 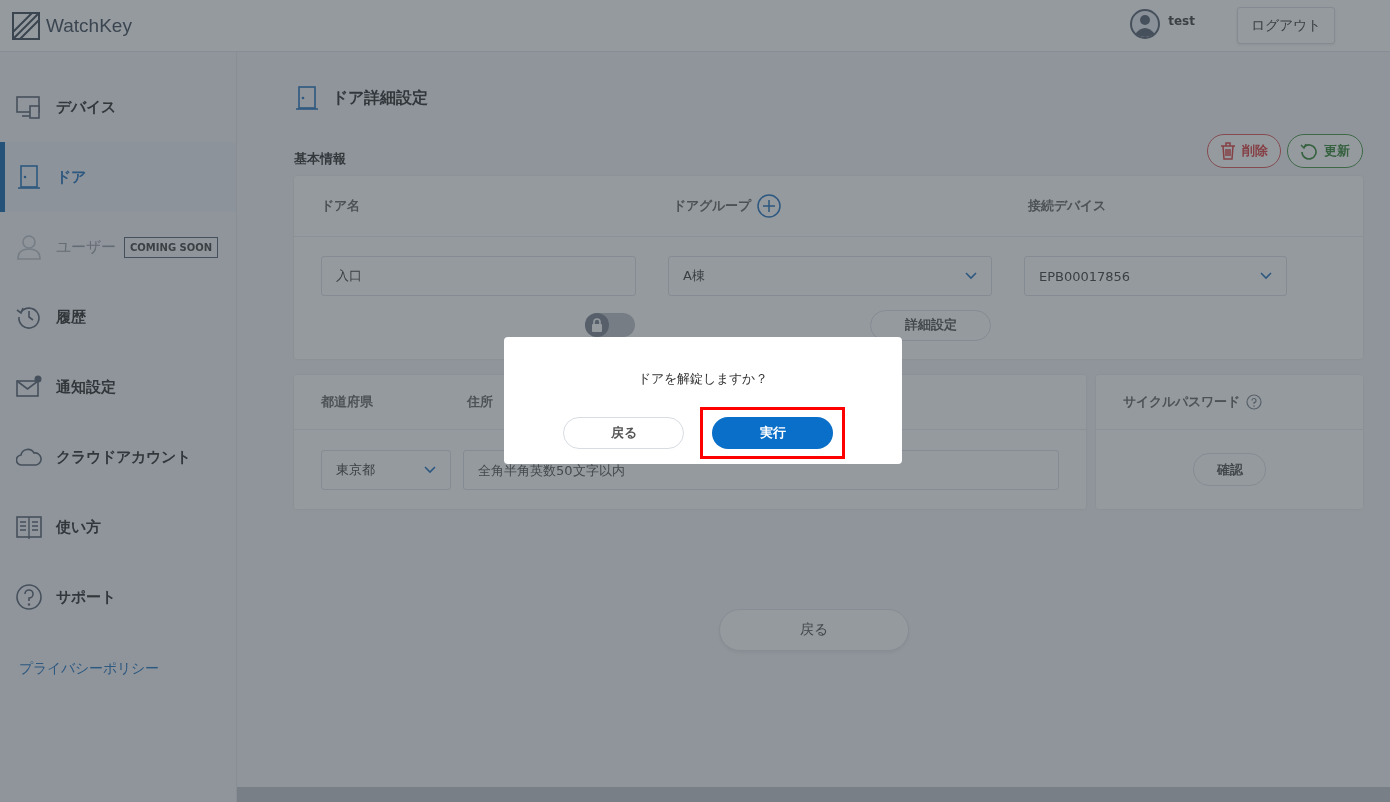 I want to click on field-label: 接続デバイス, so click(x=1067, y=206).